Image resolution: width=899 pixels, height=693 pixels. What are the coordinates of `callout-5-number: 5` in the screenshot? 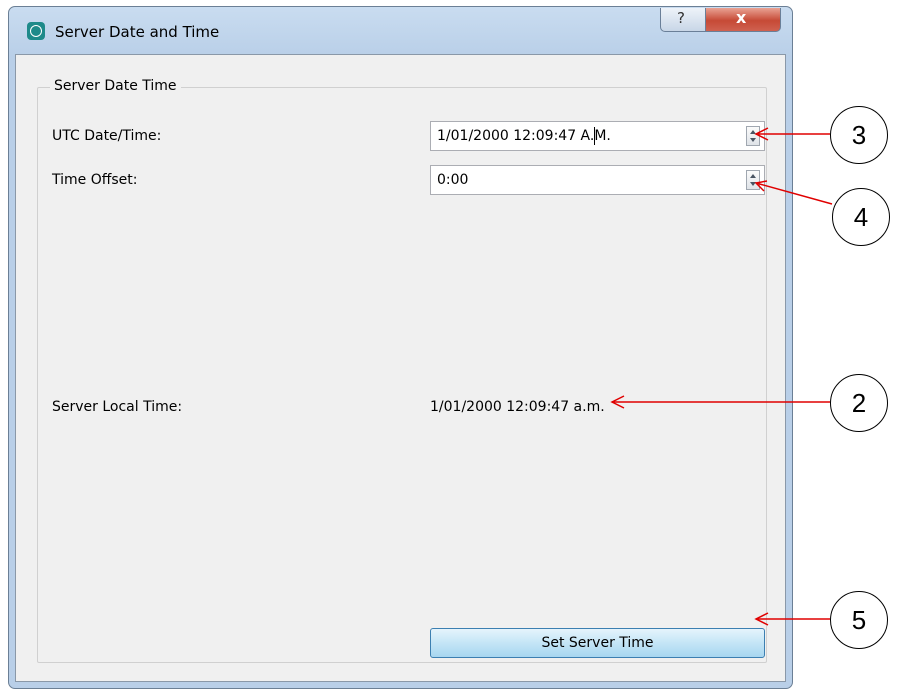 It's located at (859, 620).